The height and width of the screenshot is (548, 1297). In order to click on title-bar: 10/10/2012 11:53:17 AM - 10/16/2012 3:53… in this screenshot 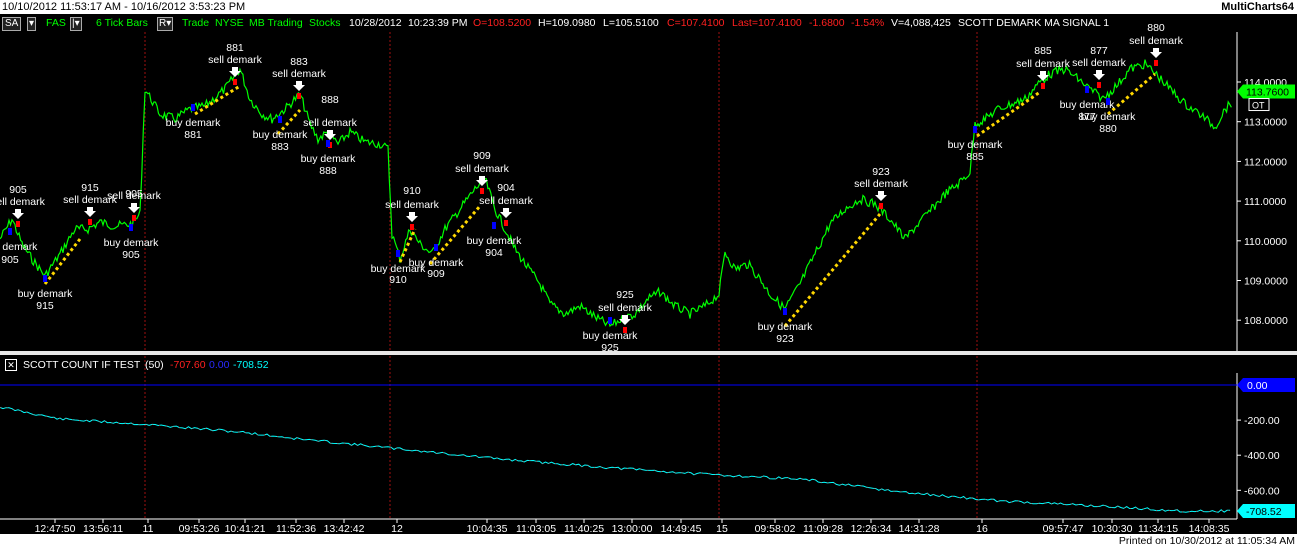, I will do `click(648, 7)`.